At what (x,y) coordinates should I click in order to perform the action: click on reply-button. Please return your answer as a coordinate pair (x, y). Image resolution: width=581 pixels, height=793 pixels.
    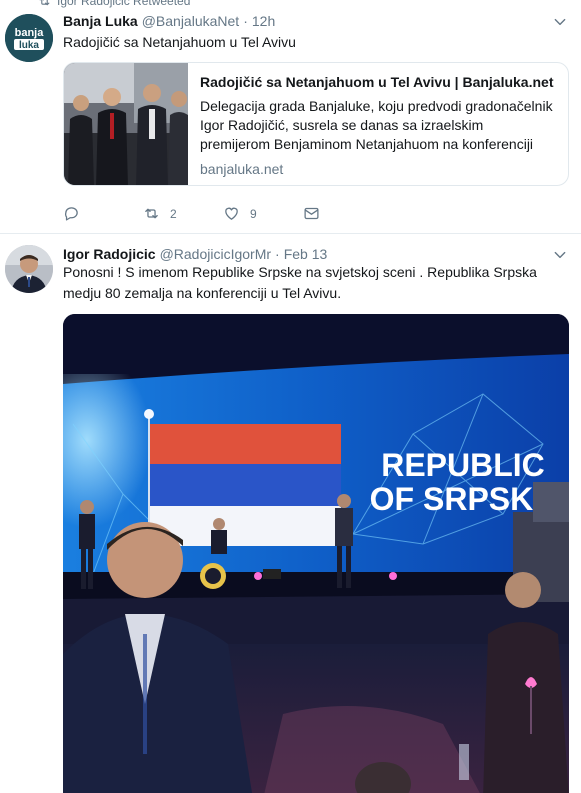
    Looking at the image, I should click on (103, 213).